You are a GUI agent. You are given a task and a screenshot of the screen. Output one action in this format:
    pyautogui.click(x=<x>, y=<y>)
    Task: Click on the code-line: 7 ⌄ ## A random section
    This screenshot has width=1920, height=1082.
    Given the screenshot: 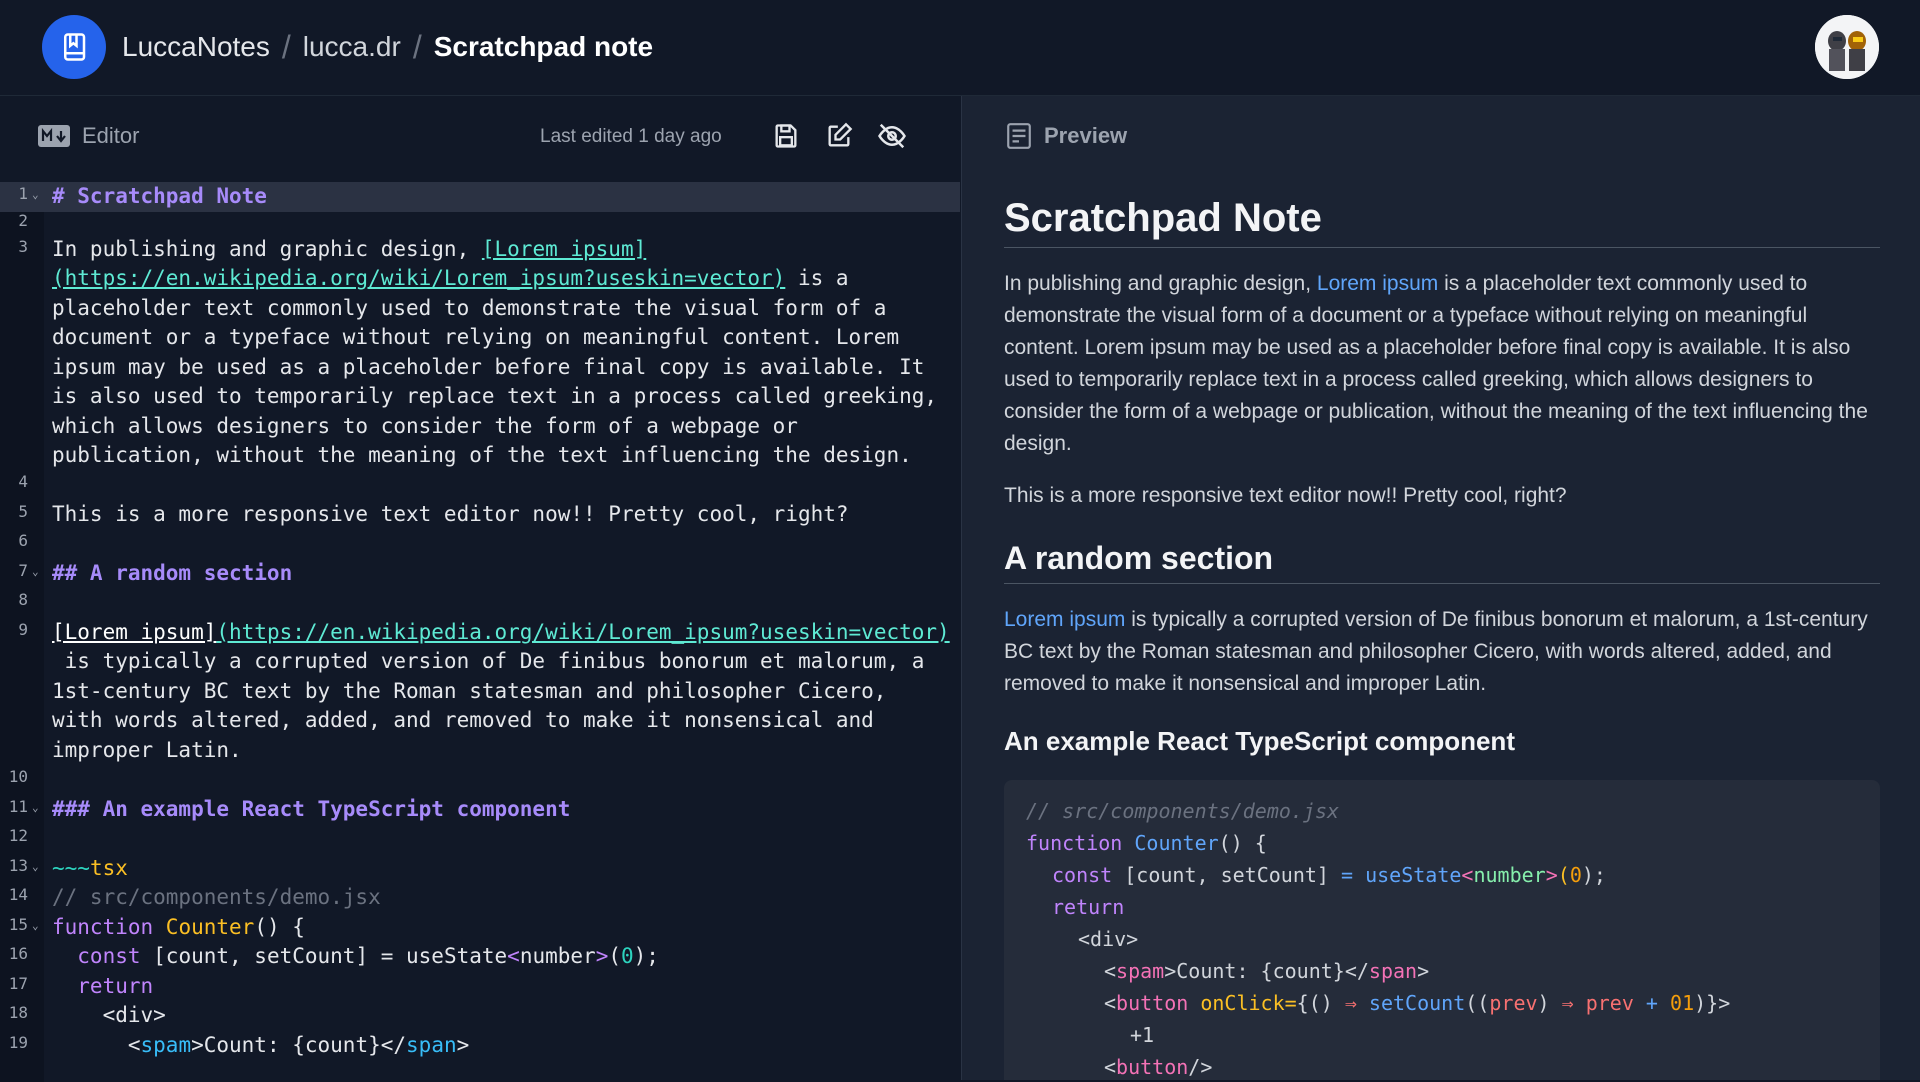 What is the action you would take?
    pyautogui.click(x=480, y=574)
    